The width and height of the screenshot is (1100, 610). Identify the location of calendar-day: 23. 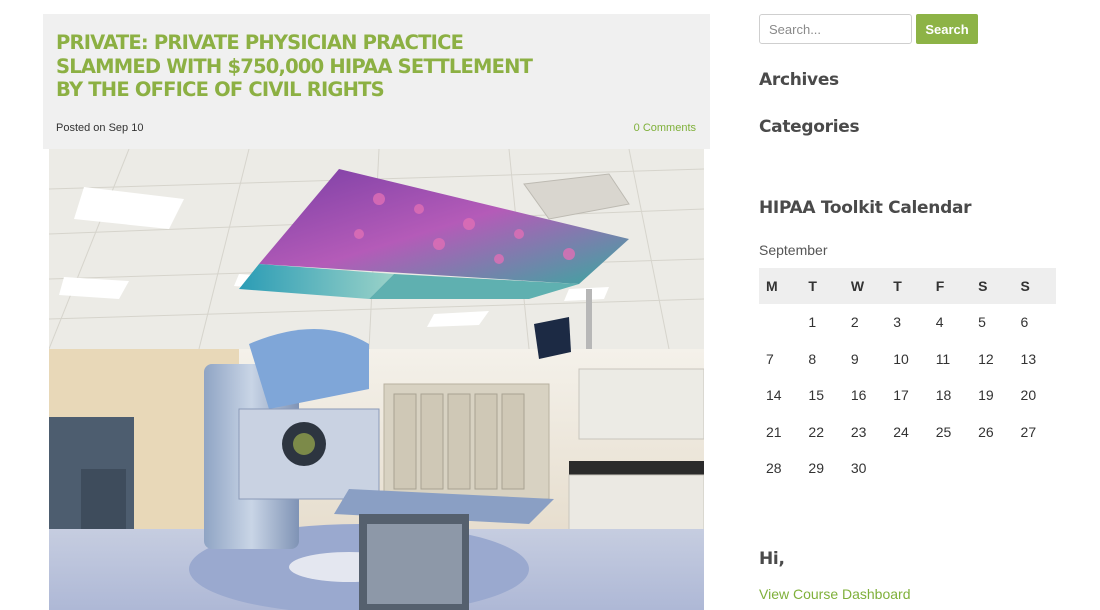
(858, 431).